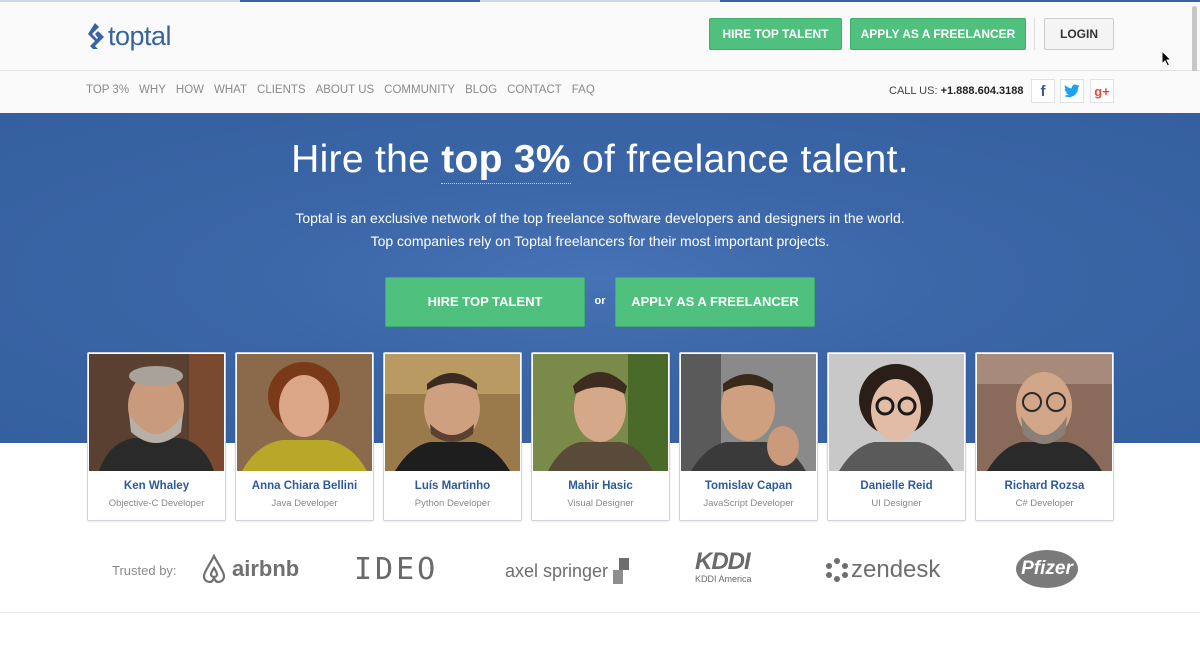  I want to click on axel-springer-icon, so click(621, 571).